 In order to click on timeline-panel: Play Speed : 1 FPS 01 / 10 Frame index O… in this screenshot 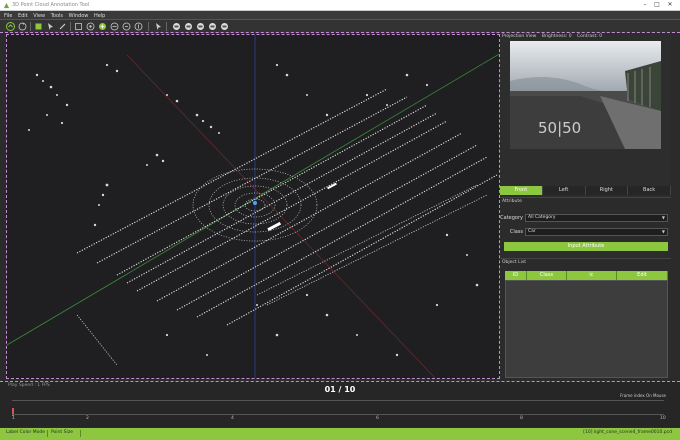, I will do `click(340, 404)`.